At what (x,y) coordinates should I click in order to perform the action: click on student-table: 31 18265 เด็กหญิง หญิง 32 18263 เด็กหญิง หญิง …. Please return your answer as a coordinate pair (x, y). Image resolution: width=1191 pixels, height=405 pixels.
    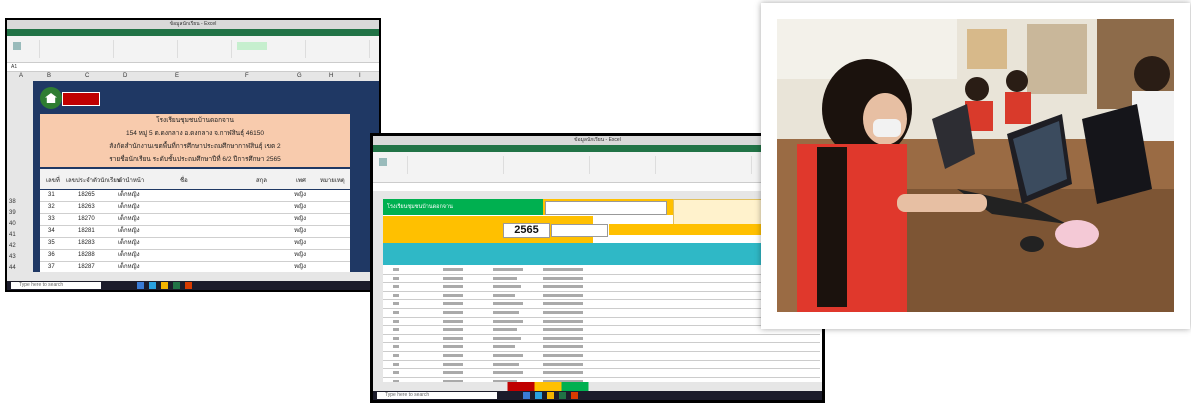
    Looking at the image, I should click on (195, 232).